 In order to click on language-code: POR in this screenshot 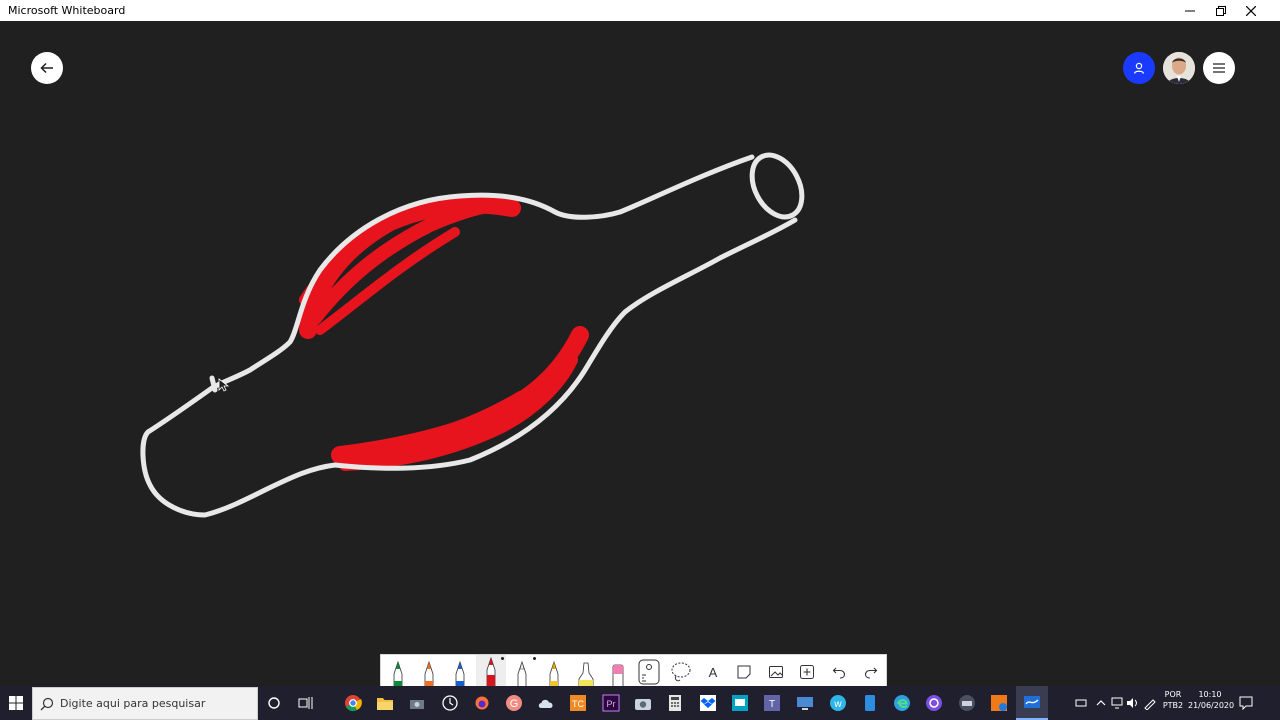, I will do `click(1173, 694)`.